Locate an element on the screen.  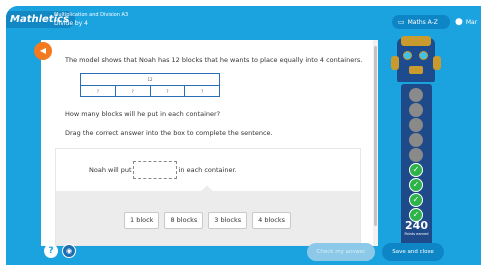
choice-tile: 3 blocks is located at coordinates (228, 220).